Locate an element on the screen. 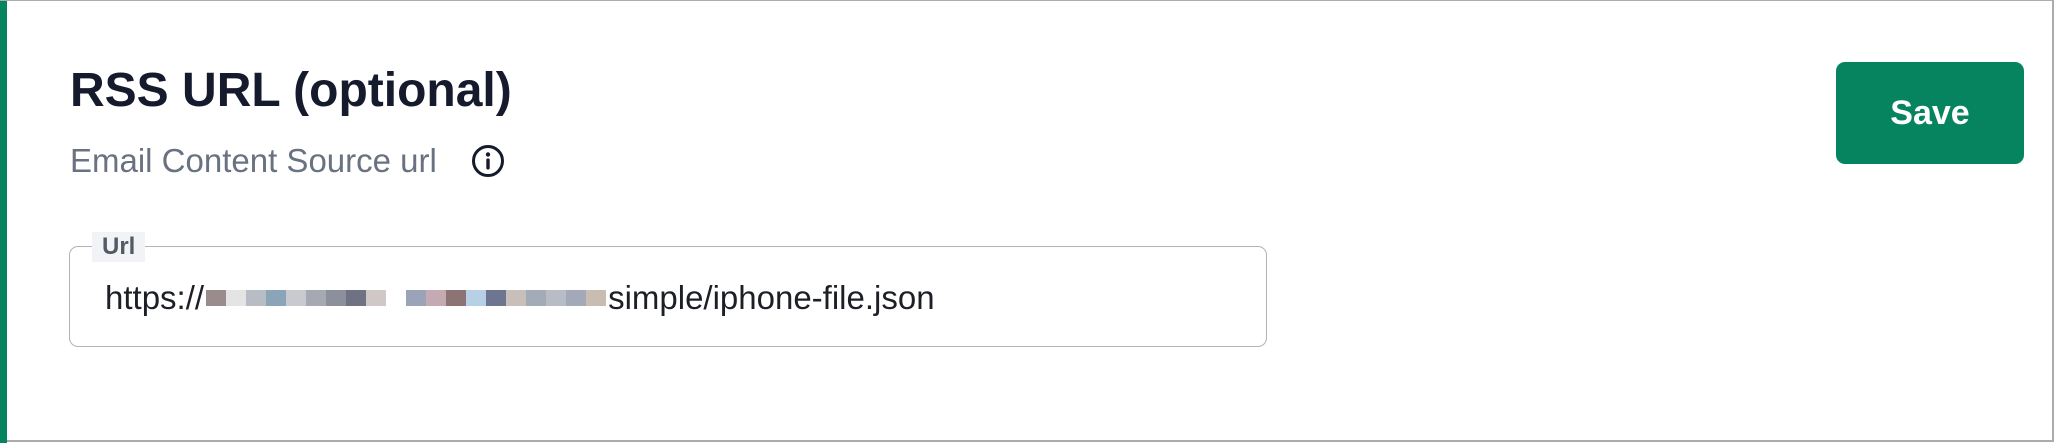 Image resolution: width=2054 pixels, height=443 pixels. accent-bar is located at coordinates (3, 222).